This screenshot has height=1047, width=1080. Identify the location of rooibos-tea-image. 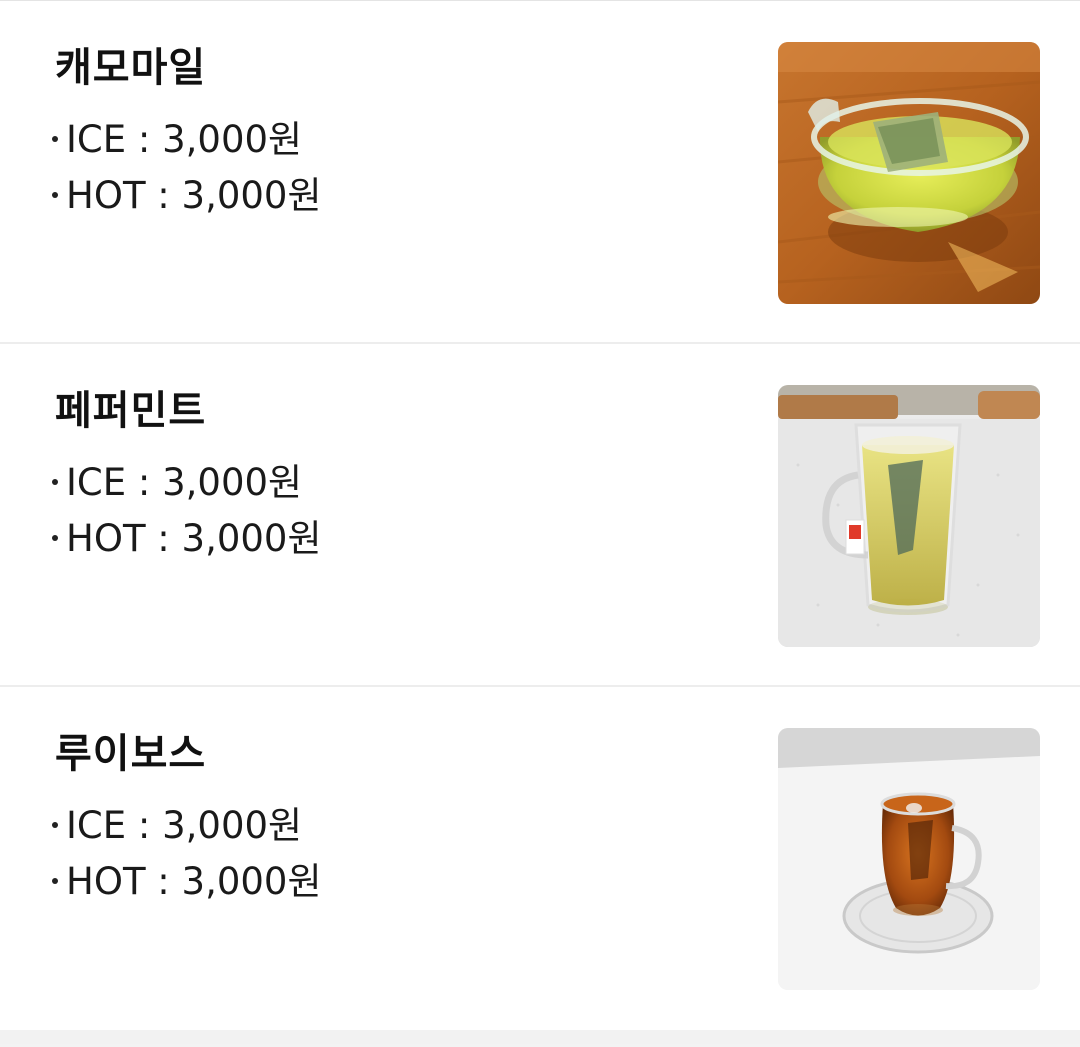
(909, 859).